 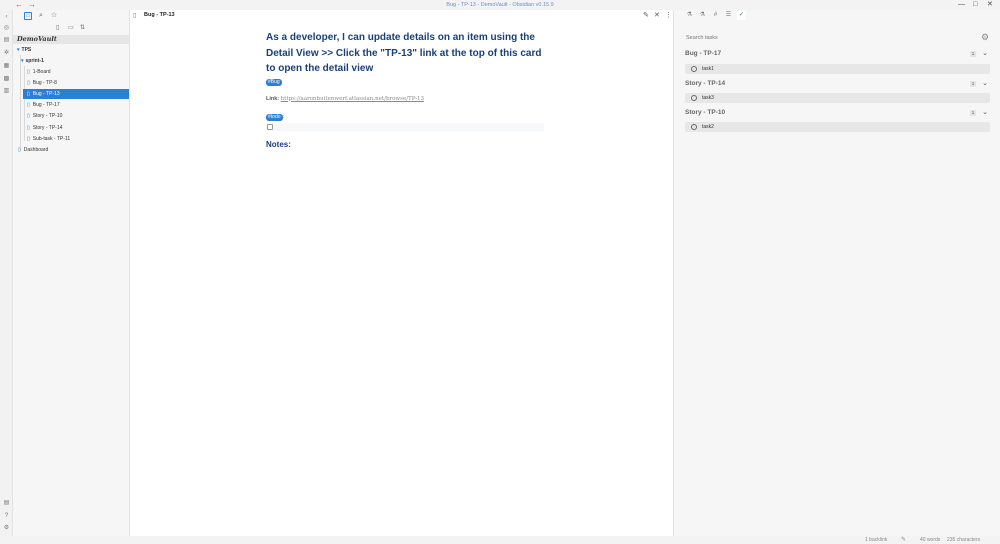 I want to click on daily-note-icon: ▦, so click(x=6, y=66).